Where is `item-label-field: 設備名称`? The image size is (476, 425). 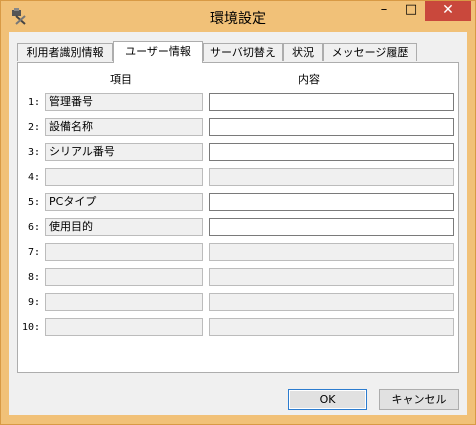
item-label-field: 設備名称 is located at coordinates (124, 127).